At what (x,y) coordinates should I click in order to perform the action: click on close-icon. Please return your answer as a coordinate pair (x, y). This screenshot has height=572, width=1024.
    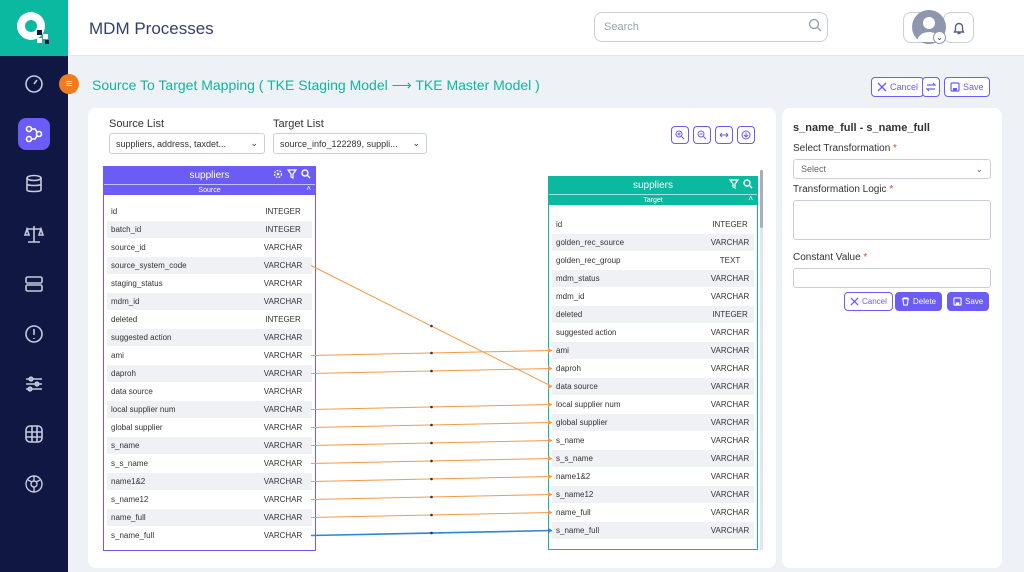
    Looking at the image, I should click on (854, 301).